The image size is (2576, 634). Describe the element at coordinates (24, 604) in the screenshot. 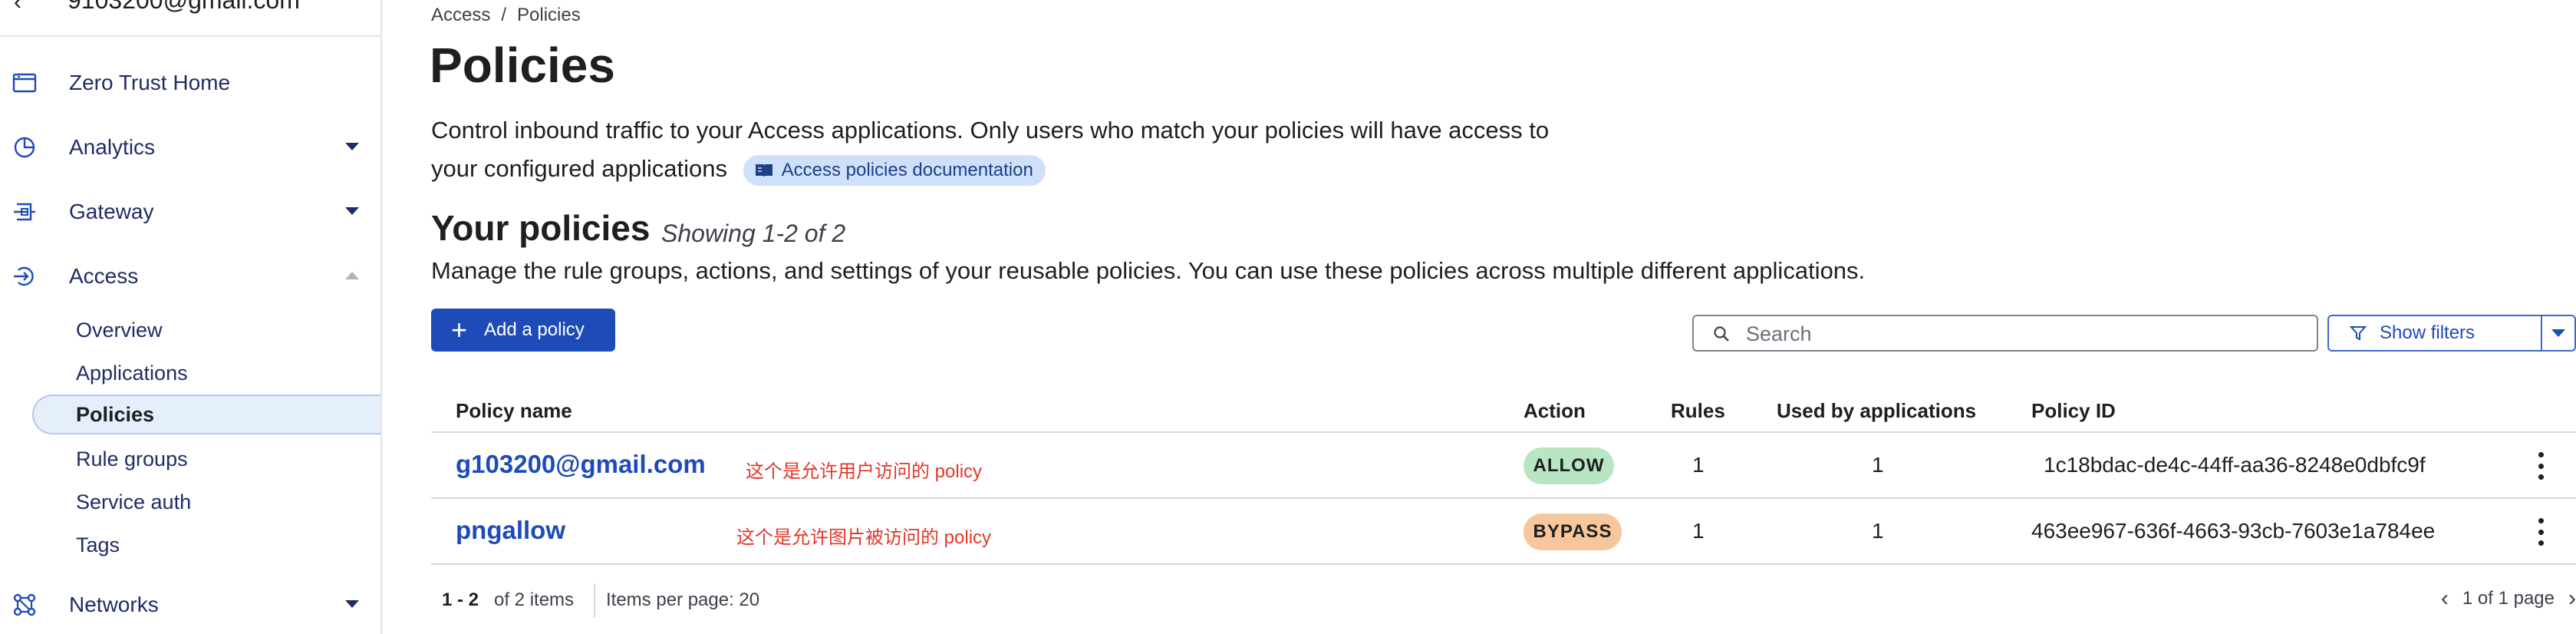

I see `network-nodes-icon` at that location.